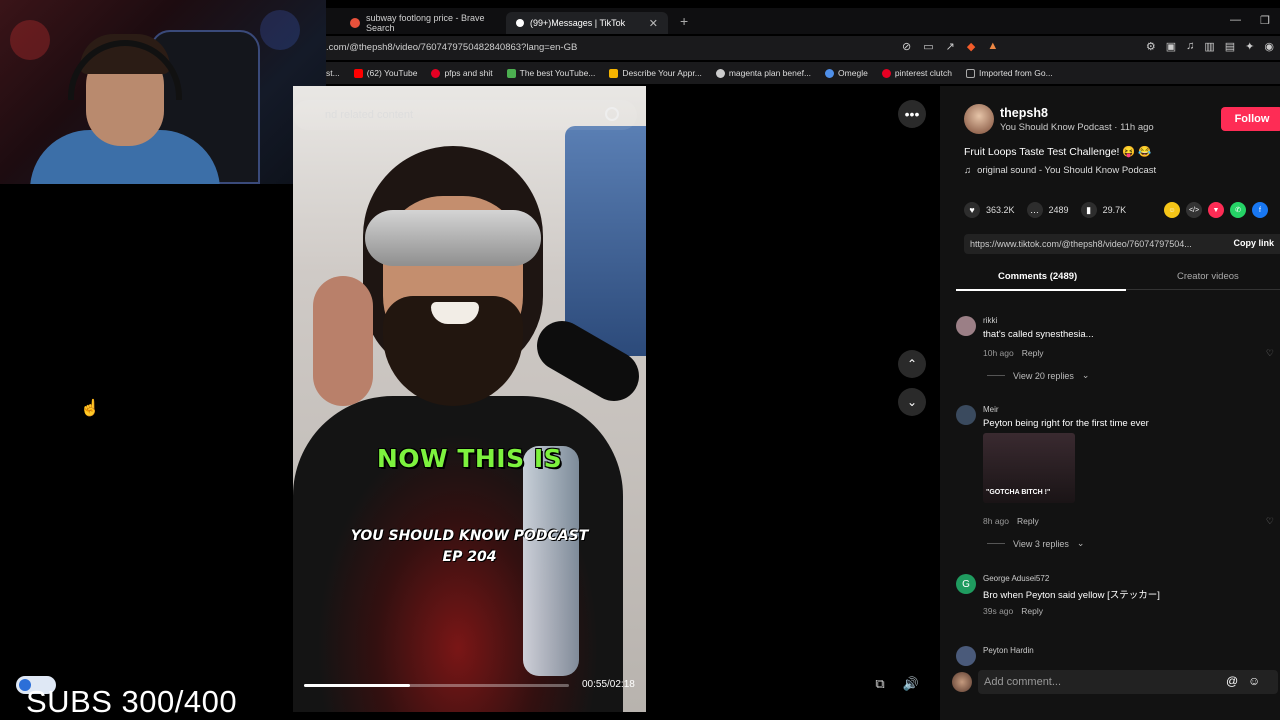 This screenshot has width=1280, height=720. I want to click on related-search-bar: nd related content, so click(465, 115).